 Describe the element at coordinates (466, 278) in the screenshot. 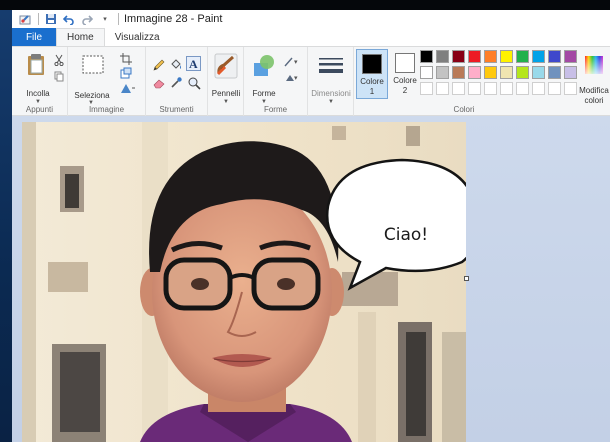

I see `canvas-resize-handle-right` at that location.